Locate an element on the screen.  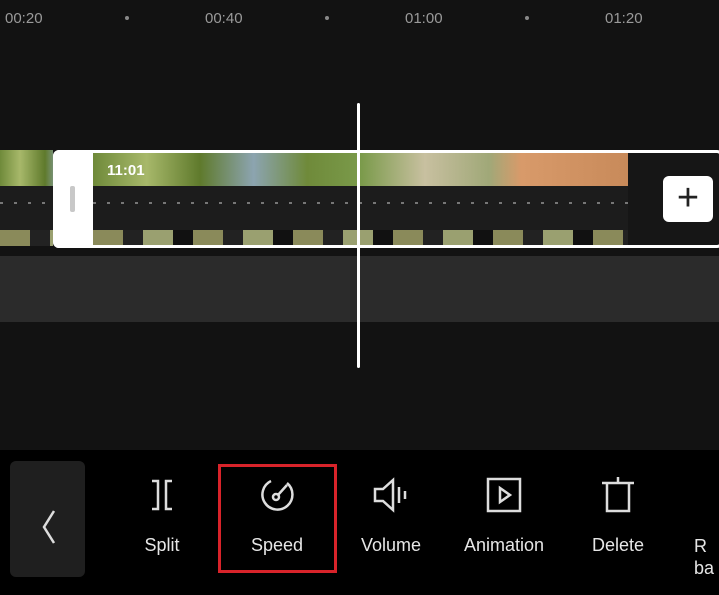
previous-clip is located at coordinates (26, 198).